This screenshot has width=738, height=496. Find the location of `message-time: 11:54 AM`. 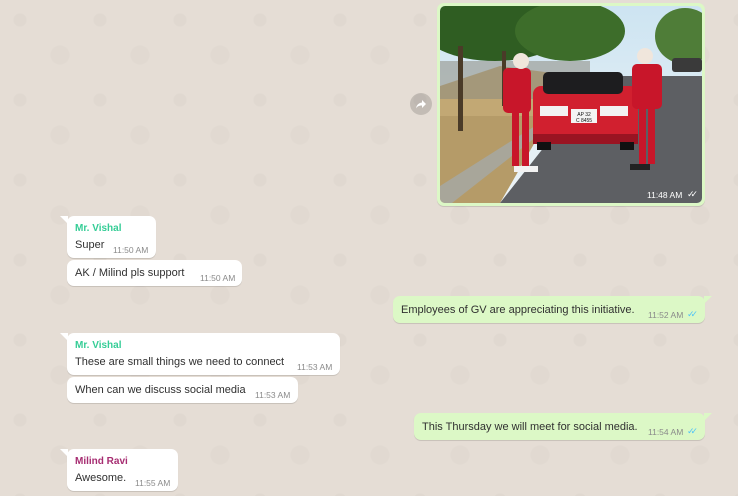

message-time: 11:54 AM is located at coordinates (666, 432).